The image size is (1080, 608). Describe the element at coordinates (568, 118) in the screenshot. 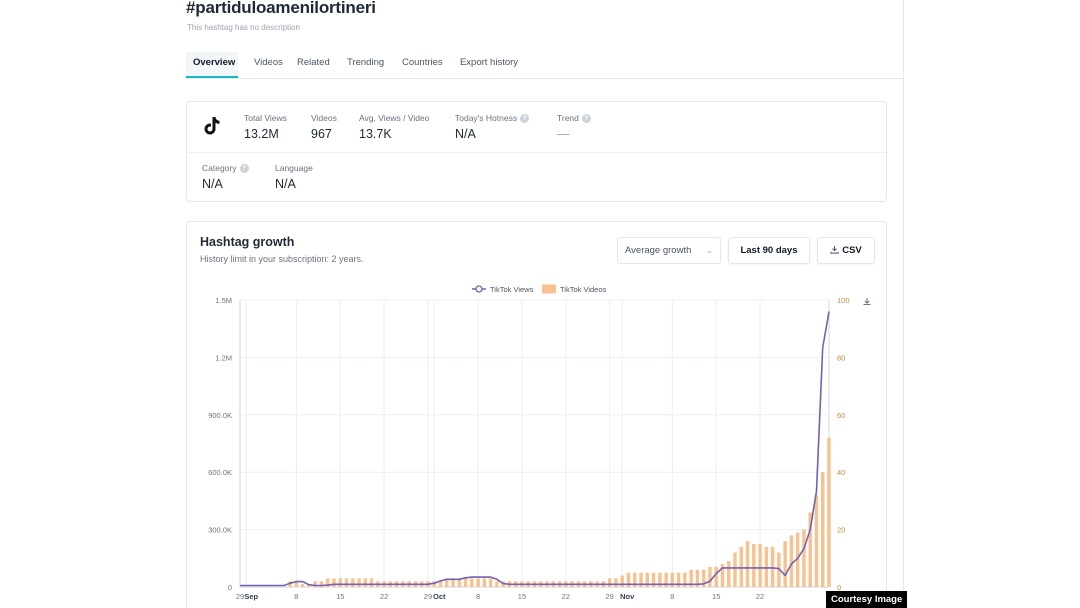

I see `stat-label: Trend` at that location.